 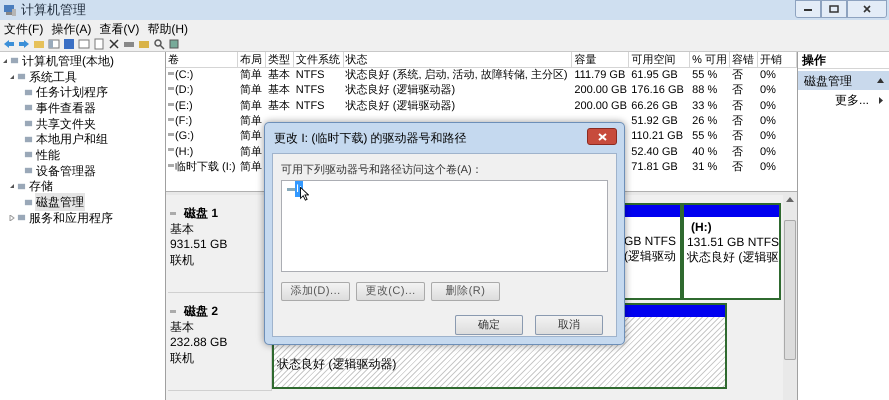 What do you see at coordinates (53, 77) in the screenshot?
I see `tree-item: 系统工具` at bounding box center [53, 77].